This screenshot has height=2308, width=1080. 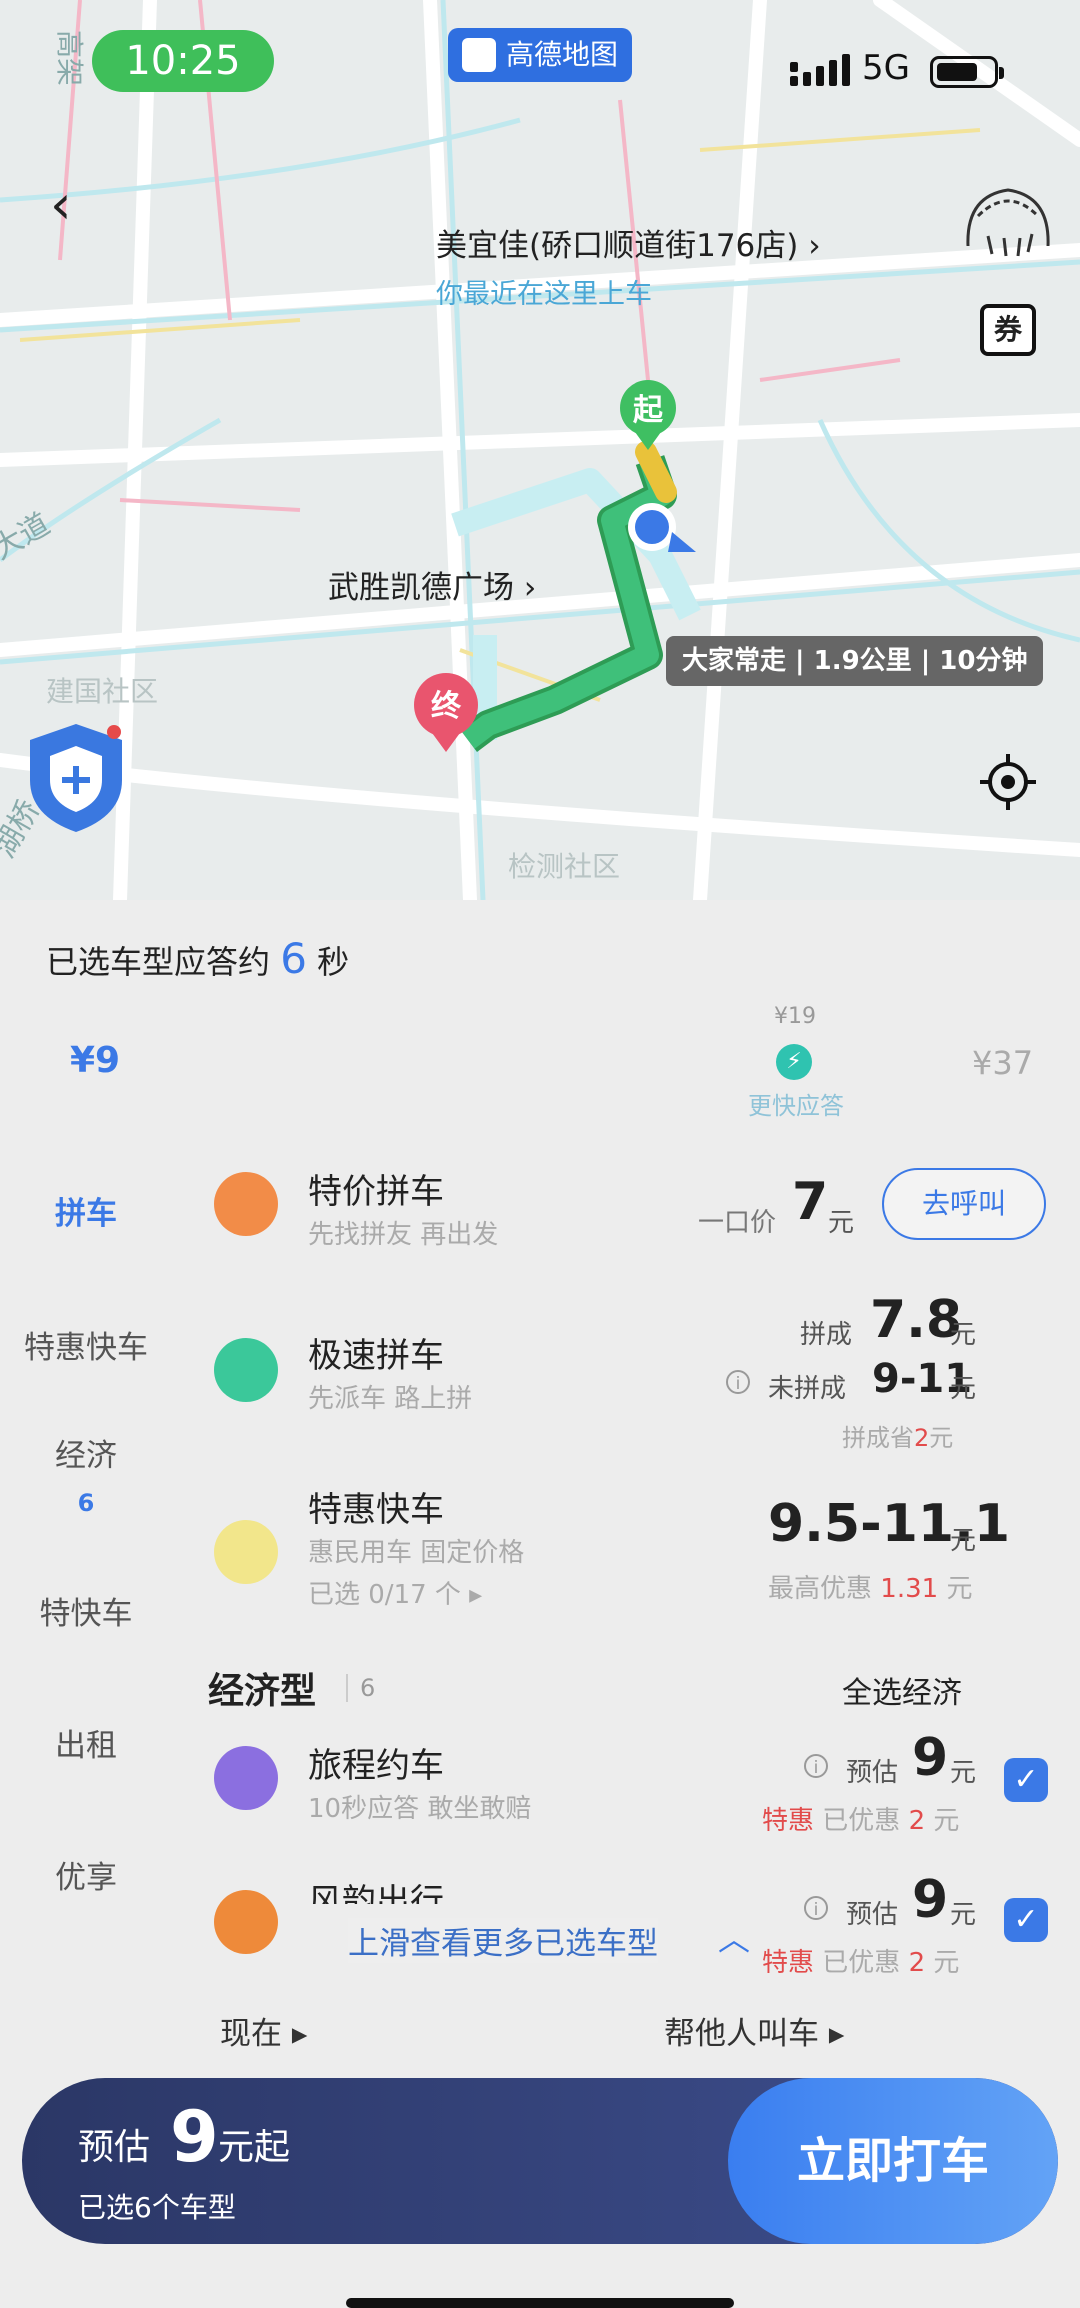 I want to click on network-type: 5G, so click(x=886, y=68).